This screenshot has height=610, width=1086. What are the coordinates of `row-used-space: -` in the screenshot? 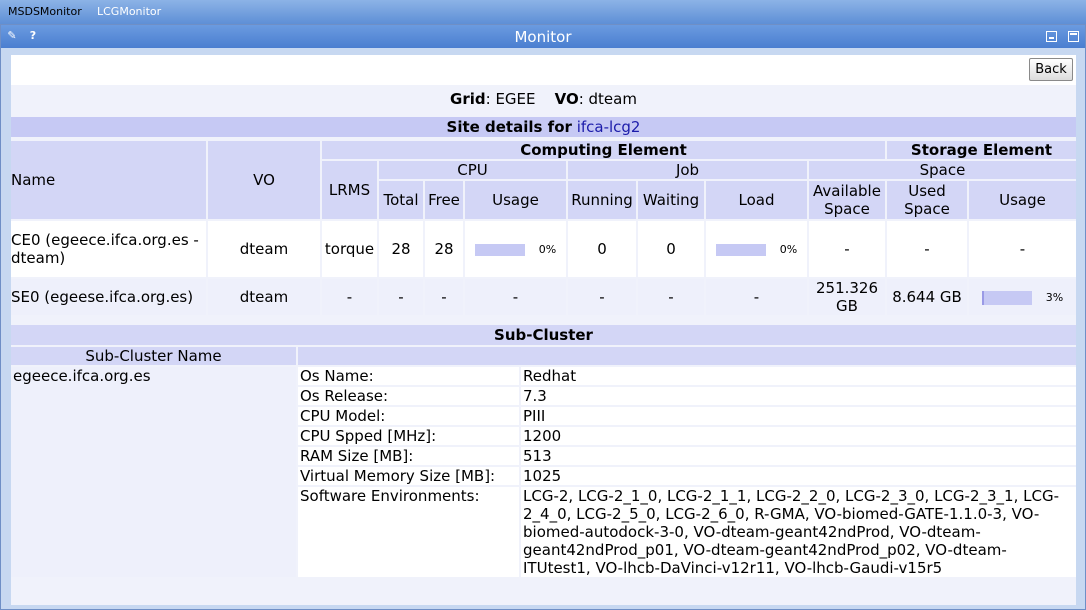 It's located at (927, 249).